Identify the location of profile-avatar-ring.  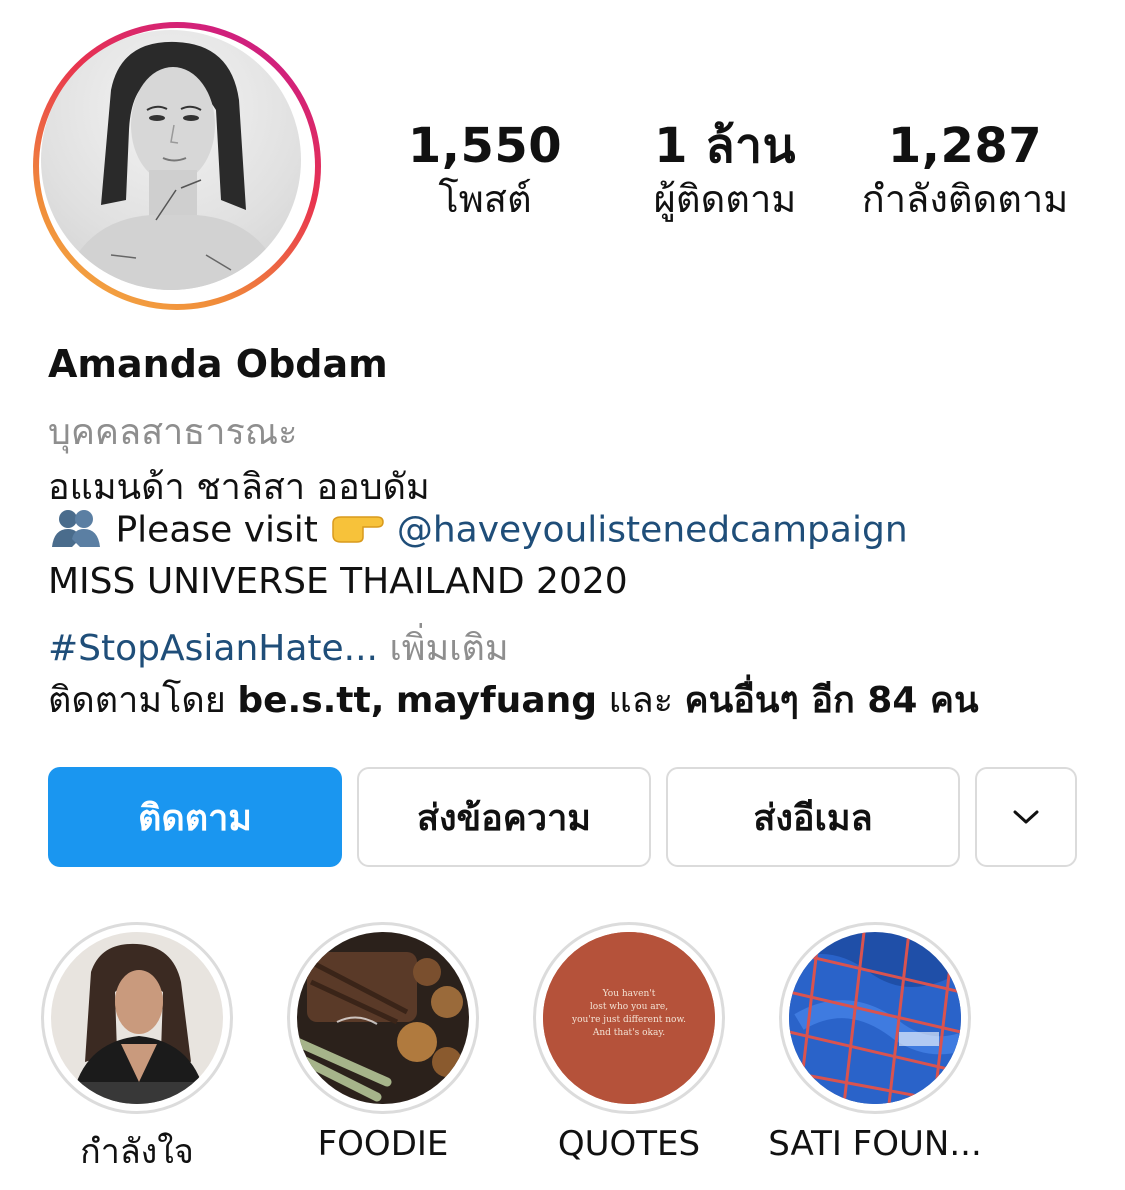
(177, 166).